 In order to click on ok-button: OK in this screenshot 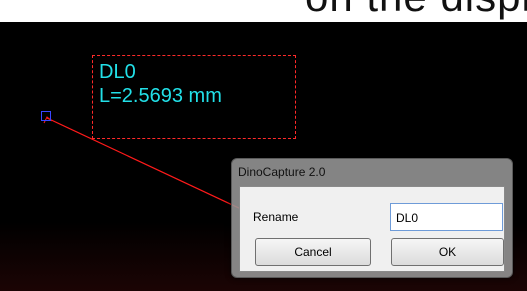, I will do `click(447, 252)`.